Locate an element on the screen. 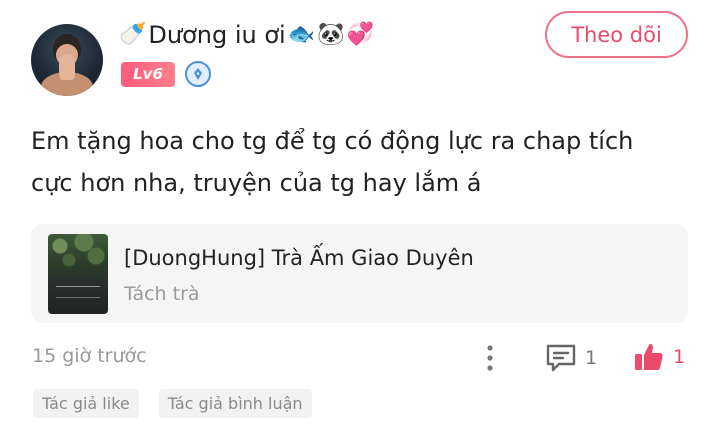  user-avatar is located at coordinates (67, 60).